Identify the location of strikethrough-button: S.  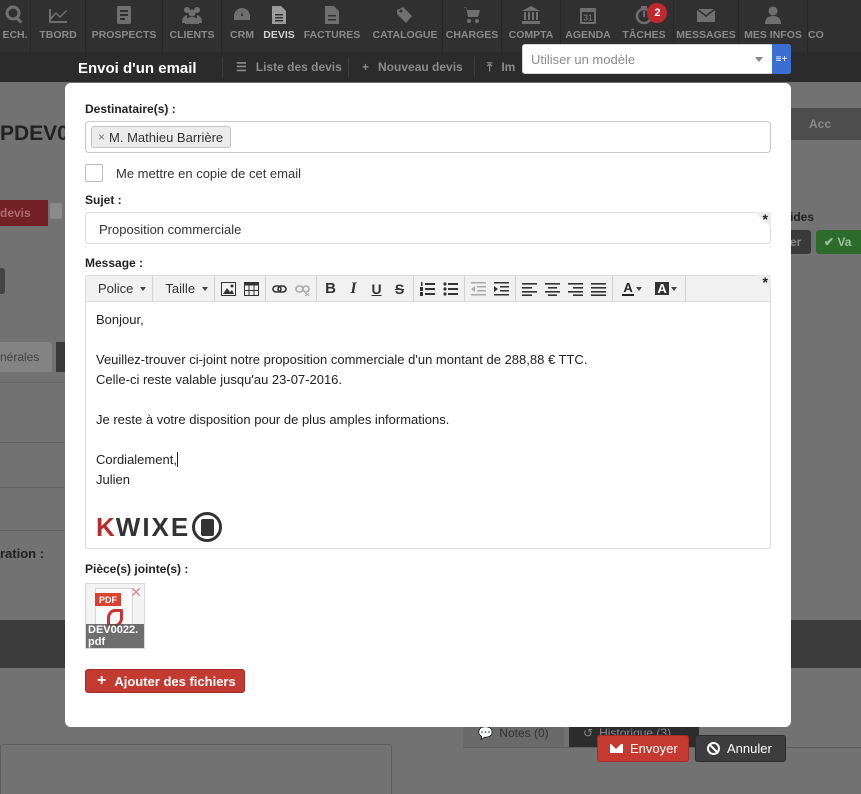
(399, 289).